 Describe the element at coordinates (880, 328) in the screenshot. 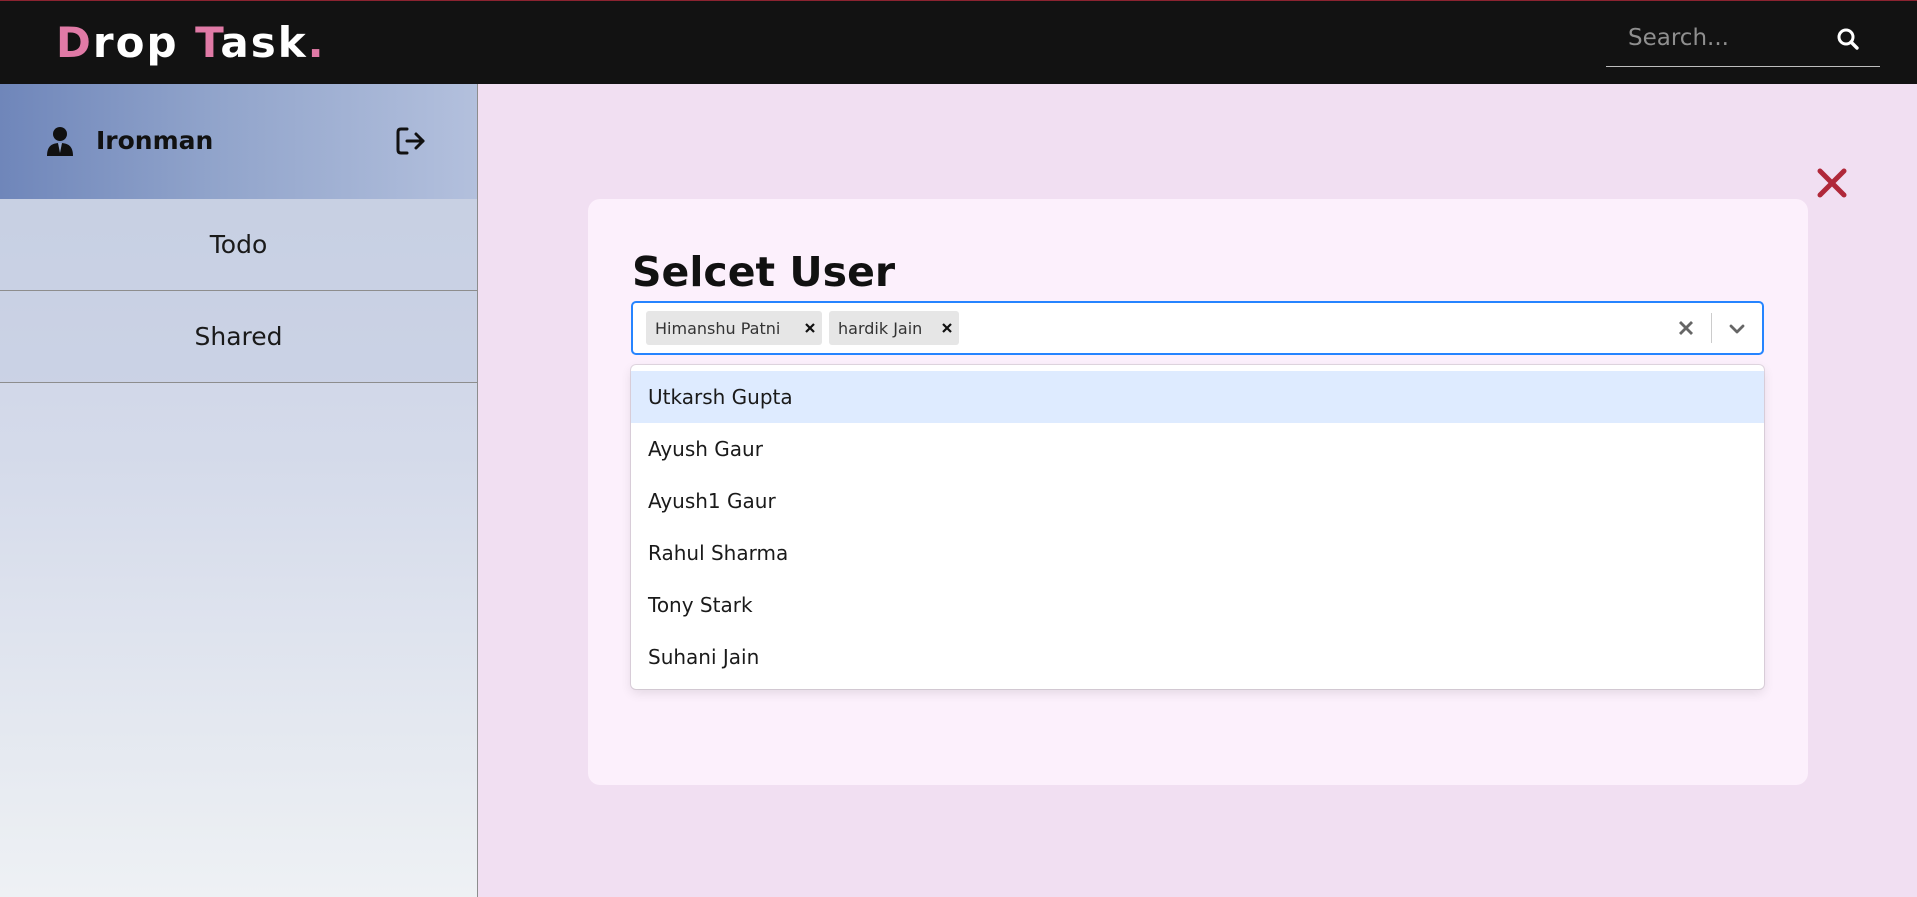

I see `chip-label: hardik Jain` at that location.